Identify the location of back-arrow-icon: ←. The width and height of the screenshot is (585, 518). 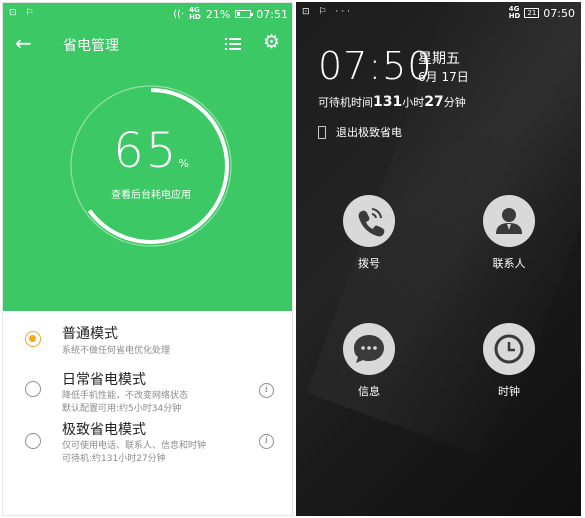
(23, 43).